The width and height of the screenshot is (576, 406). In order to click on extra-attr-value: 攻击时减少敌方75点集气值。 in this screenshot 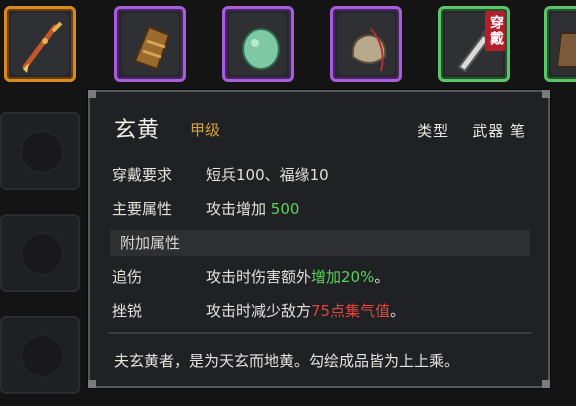, I will do `click(305, 310)`.